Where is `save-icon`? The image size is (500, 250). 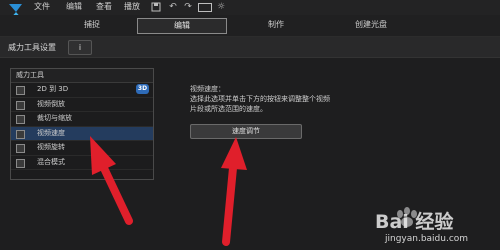 save-icon is located at coordinates (156, 7).